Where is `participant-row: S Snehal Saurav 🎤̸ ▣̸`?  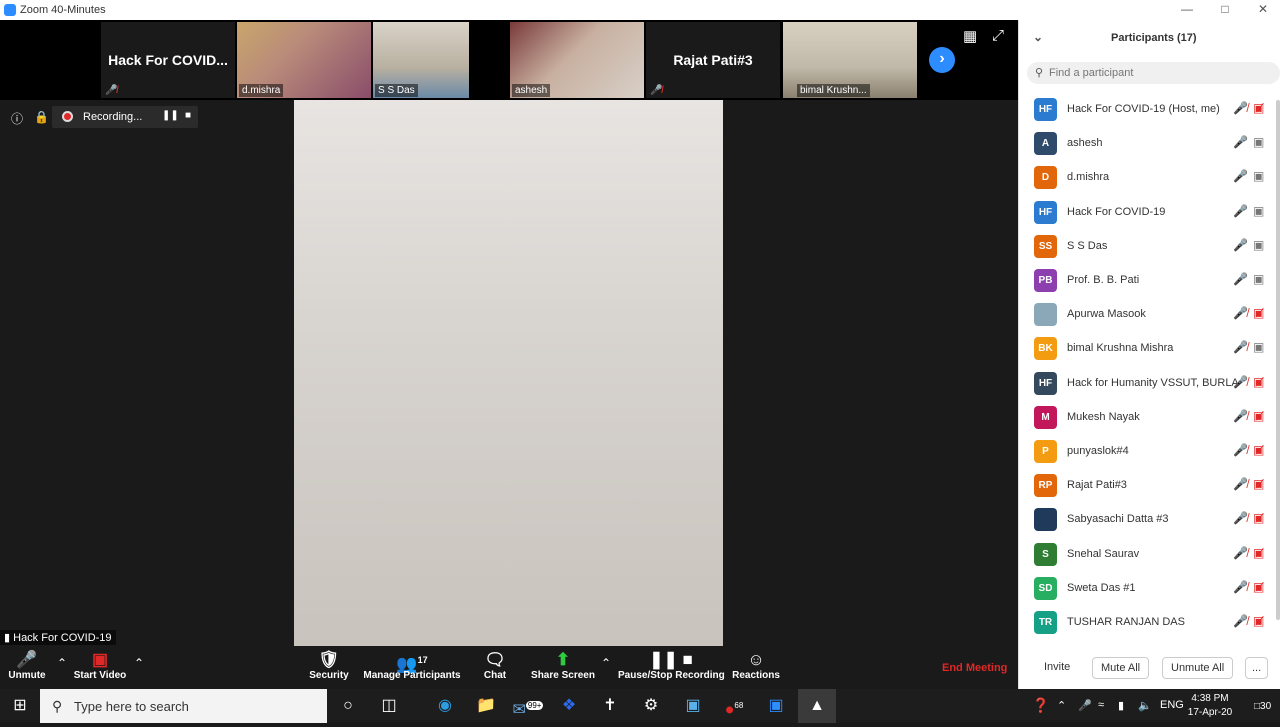 participant-row: S Snehal Saurav 🎤̸ ▣̸ is located at coordinates (1149, 554).